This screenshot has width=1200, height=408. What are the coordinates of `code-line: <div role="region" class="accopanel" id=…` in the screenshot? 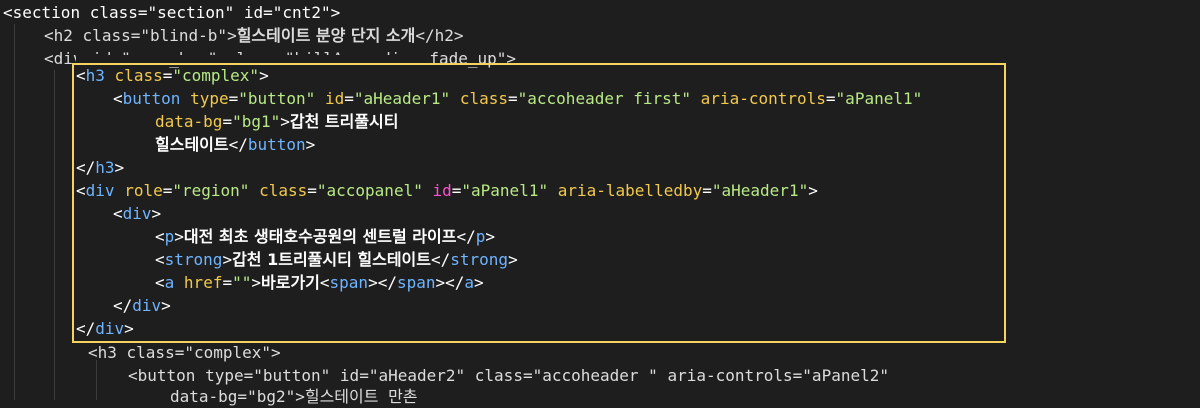 It's located at (447, 190).